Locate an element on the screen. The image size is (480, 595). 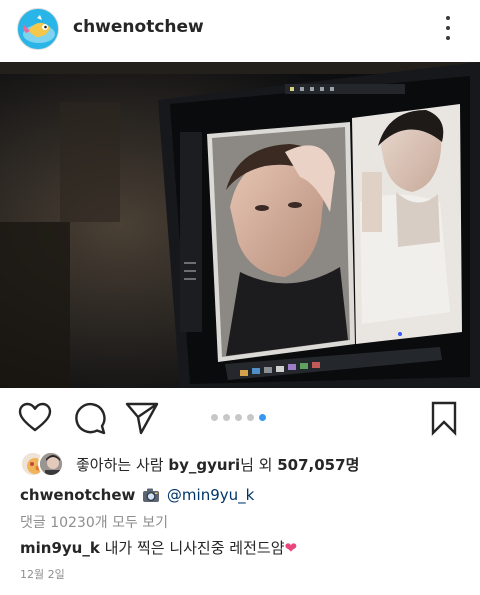
bookmark-icon is located at coordinates (444, 418).